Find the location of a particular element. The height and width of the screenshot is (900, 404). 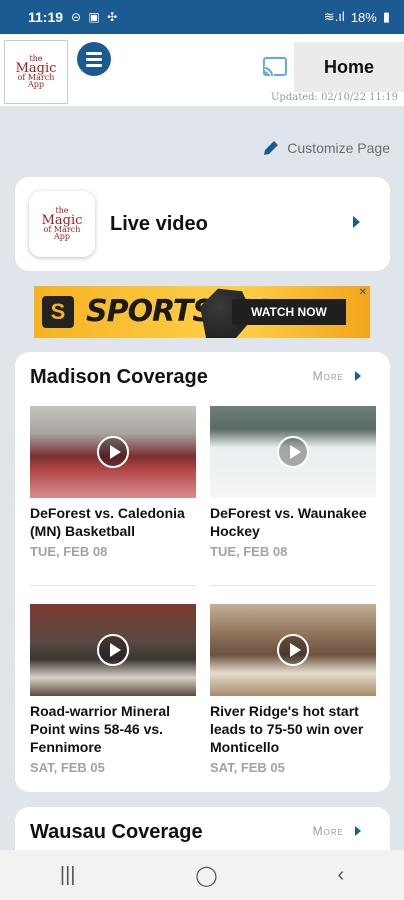

customize-page-link: Customize Page is located at coordinates (325, 148).